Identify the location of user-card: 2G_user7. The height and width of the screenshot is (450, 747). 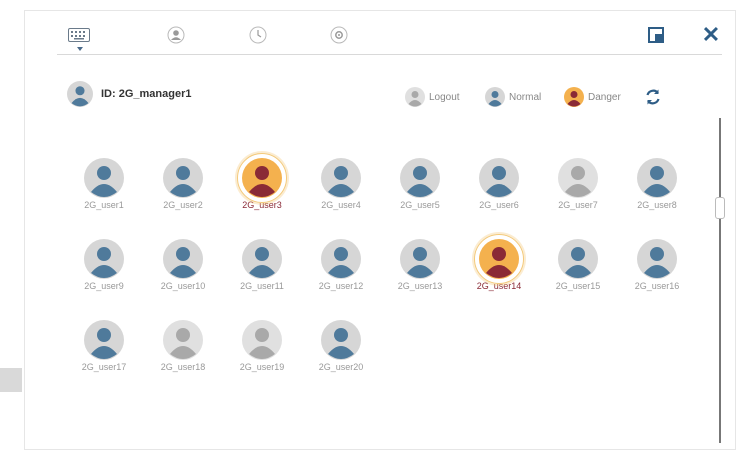
(578, 184).